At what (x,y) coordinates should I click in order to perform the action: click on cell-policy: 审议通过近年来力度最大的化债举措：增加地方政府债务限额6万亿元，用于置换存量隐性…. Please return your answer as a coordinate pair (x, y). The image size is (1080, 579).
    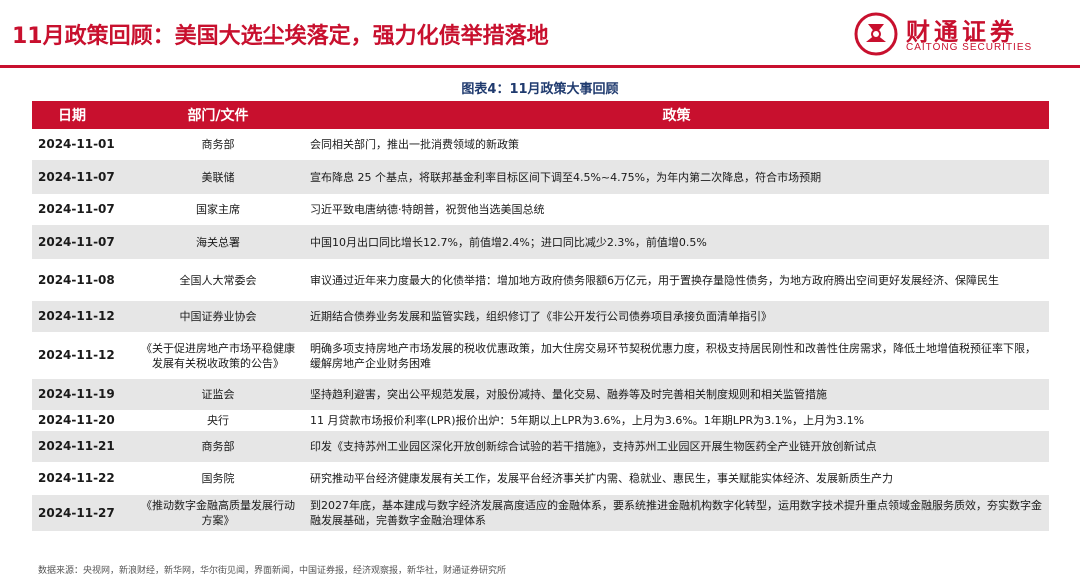
    Looking at the image, I should click on (654, 280).